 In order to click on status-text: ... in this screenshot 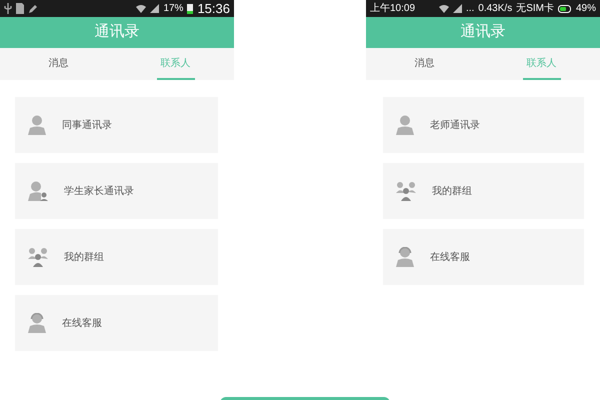, I will do `click(470, 9)`.